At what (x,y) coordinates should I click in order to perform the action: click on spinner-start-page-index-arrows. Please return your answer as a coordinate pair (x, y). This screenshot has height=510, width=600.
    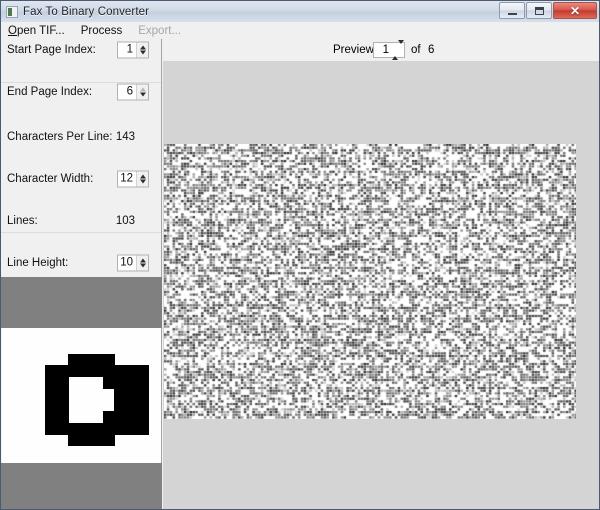
    Looking at the image, I should click on (142, 49).